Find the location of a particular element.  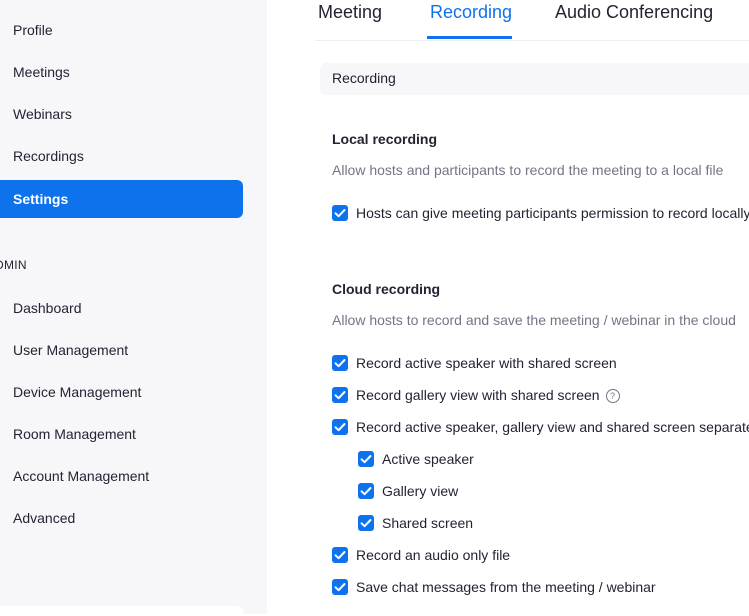

sidebar-item-profile: Profile is located at coordinates (121, 30).